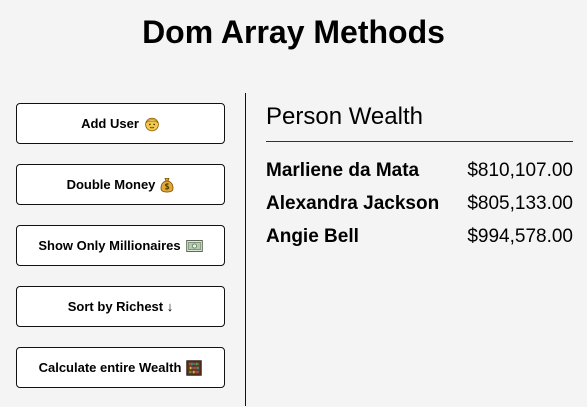 This screenshot has width=587, height=407. I want to click on show-millionaires-button: Show Only Millionaires, so click(120, 245).